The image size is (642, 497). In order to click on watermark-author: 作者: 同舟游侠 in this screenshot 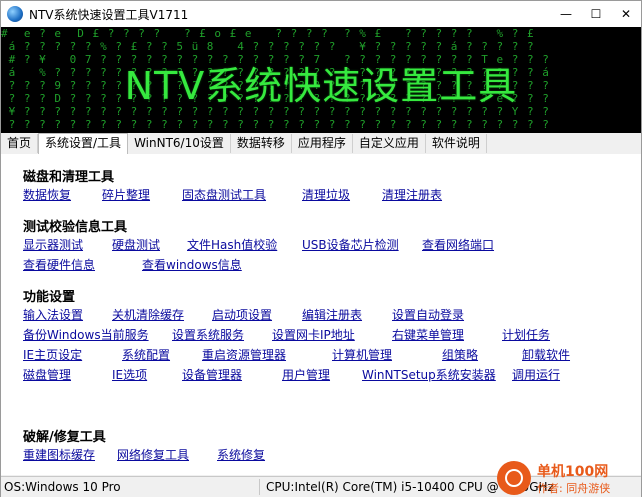, I will do `click(574, 488)`.